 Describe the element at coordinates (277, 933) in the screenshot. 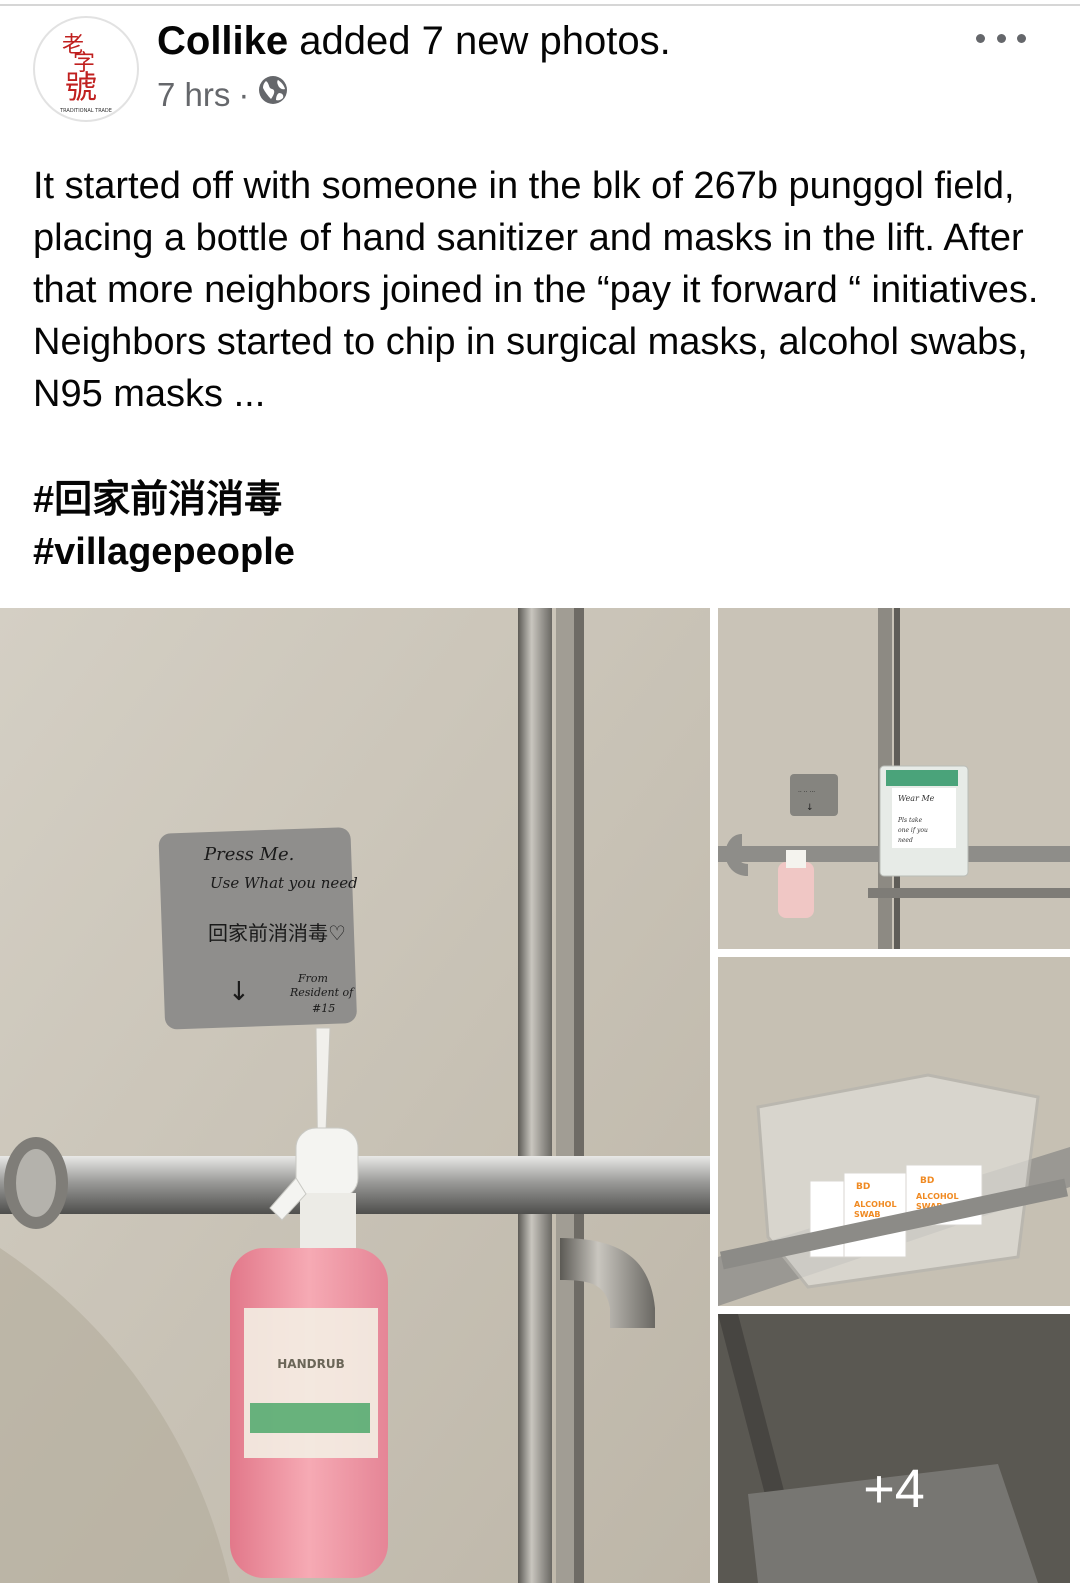

I see `note-line: 回家前消消毒♡` at that location.